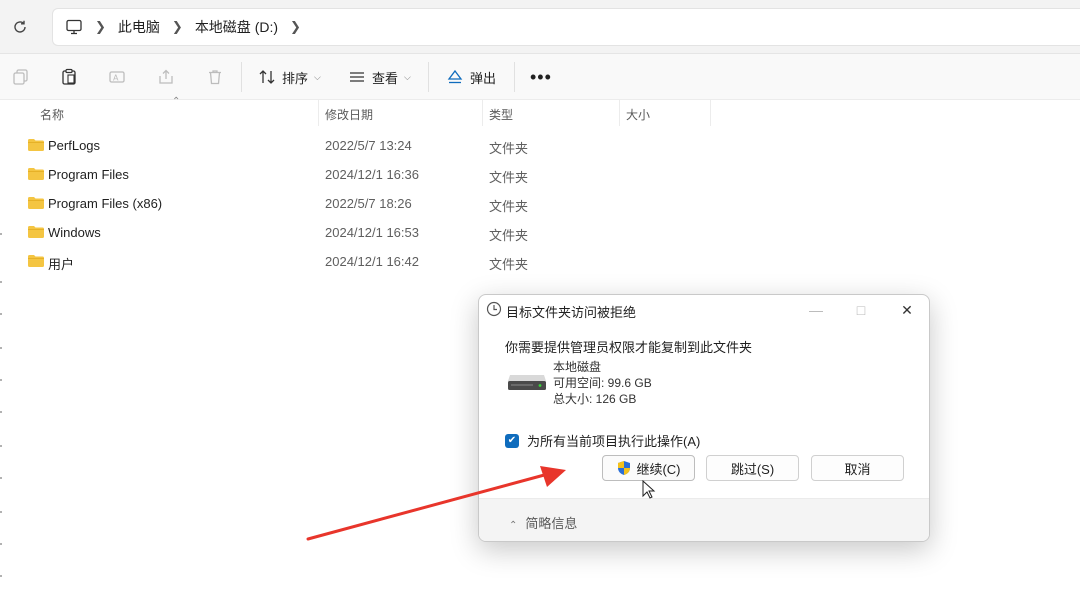  What do you see at coordinates (74, 232) in the screenshot?
I see `file-name: Windows` at bounding box center [74, 232].